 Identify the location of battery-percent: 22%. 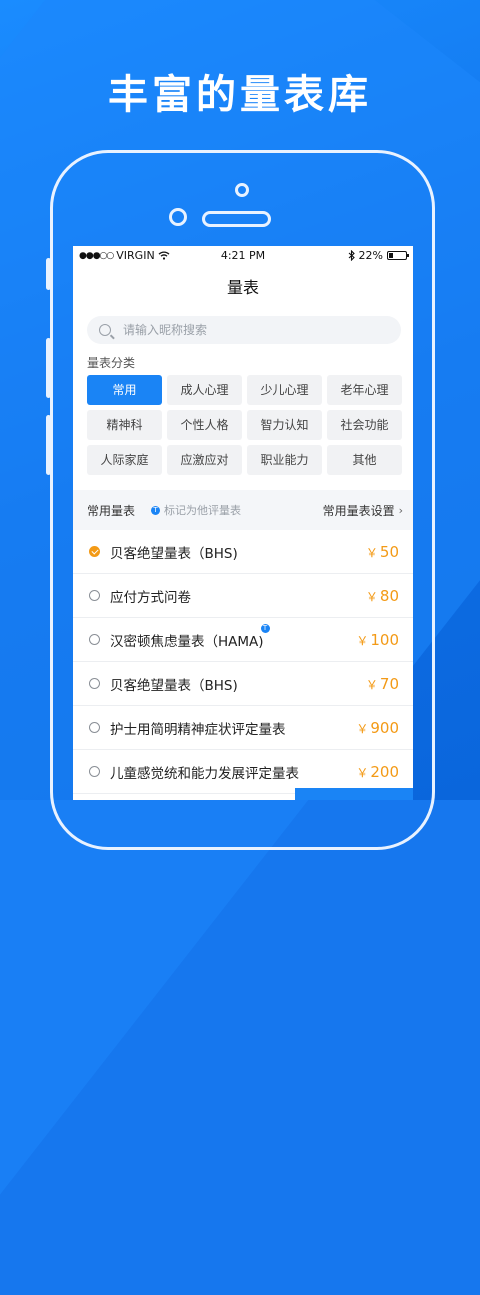
(370, 255).